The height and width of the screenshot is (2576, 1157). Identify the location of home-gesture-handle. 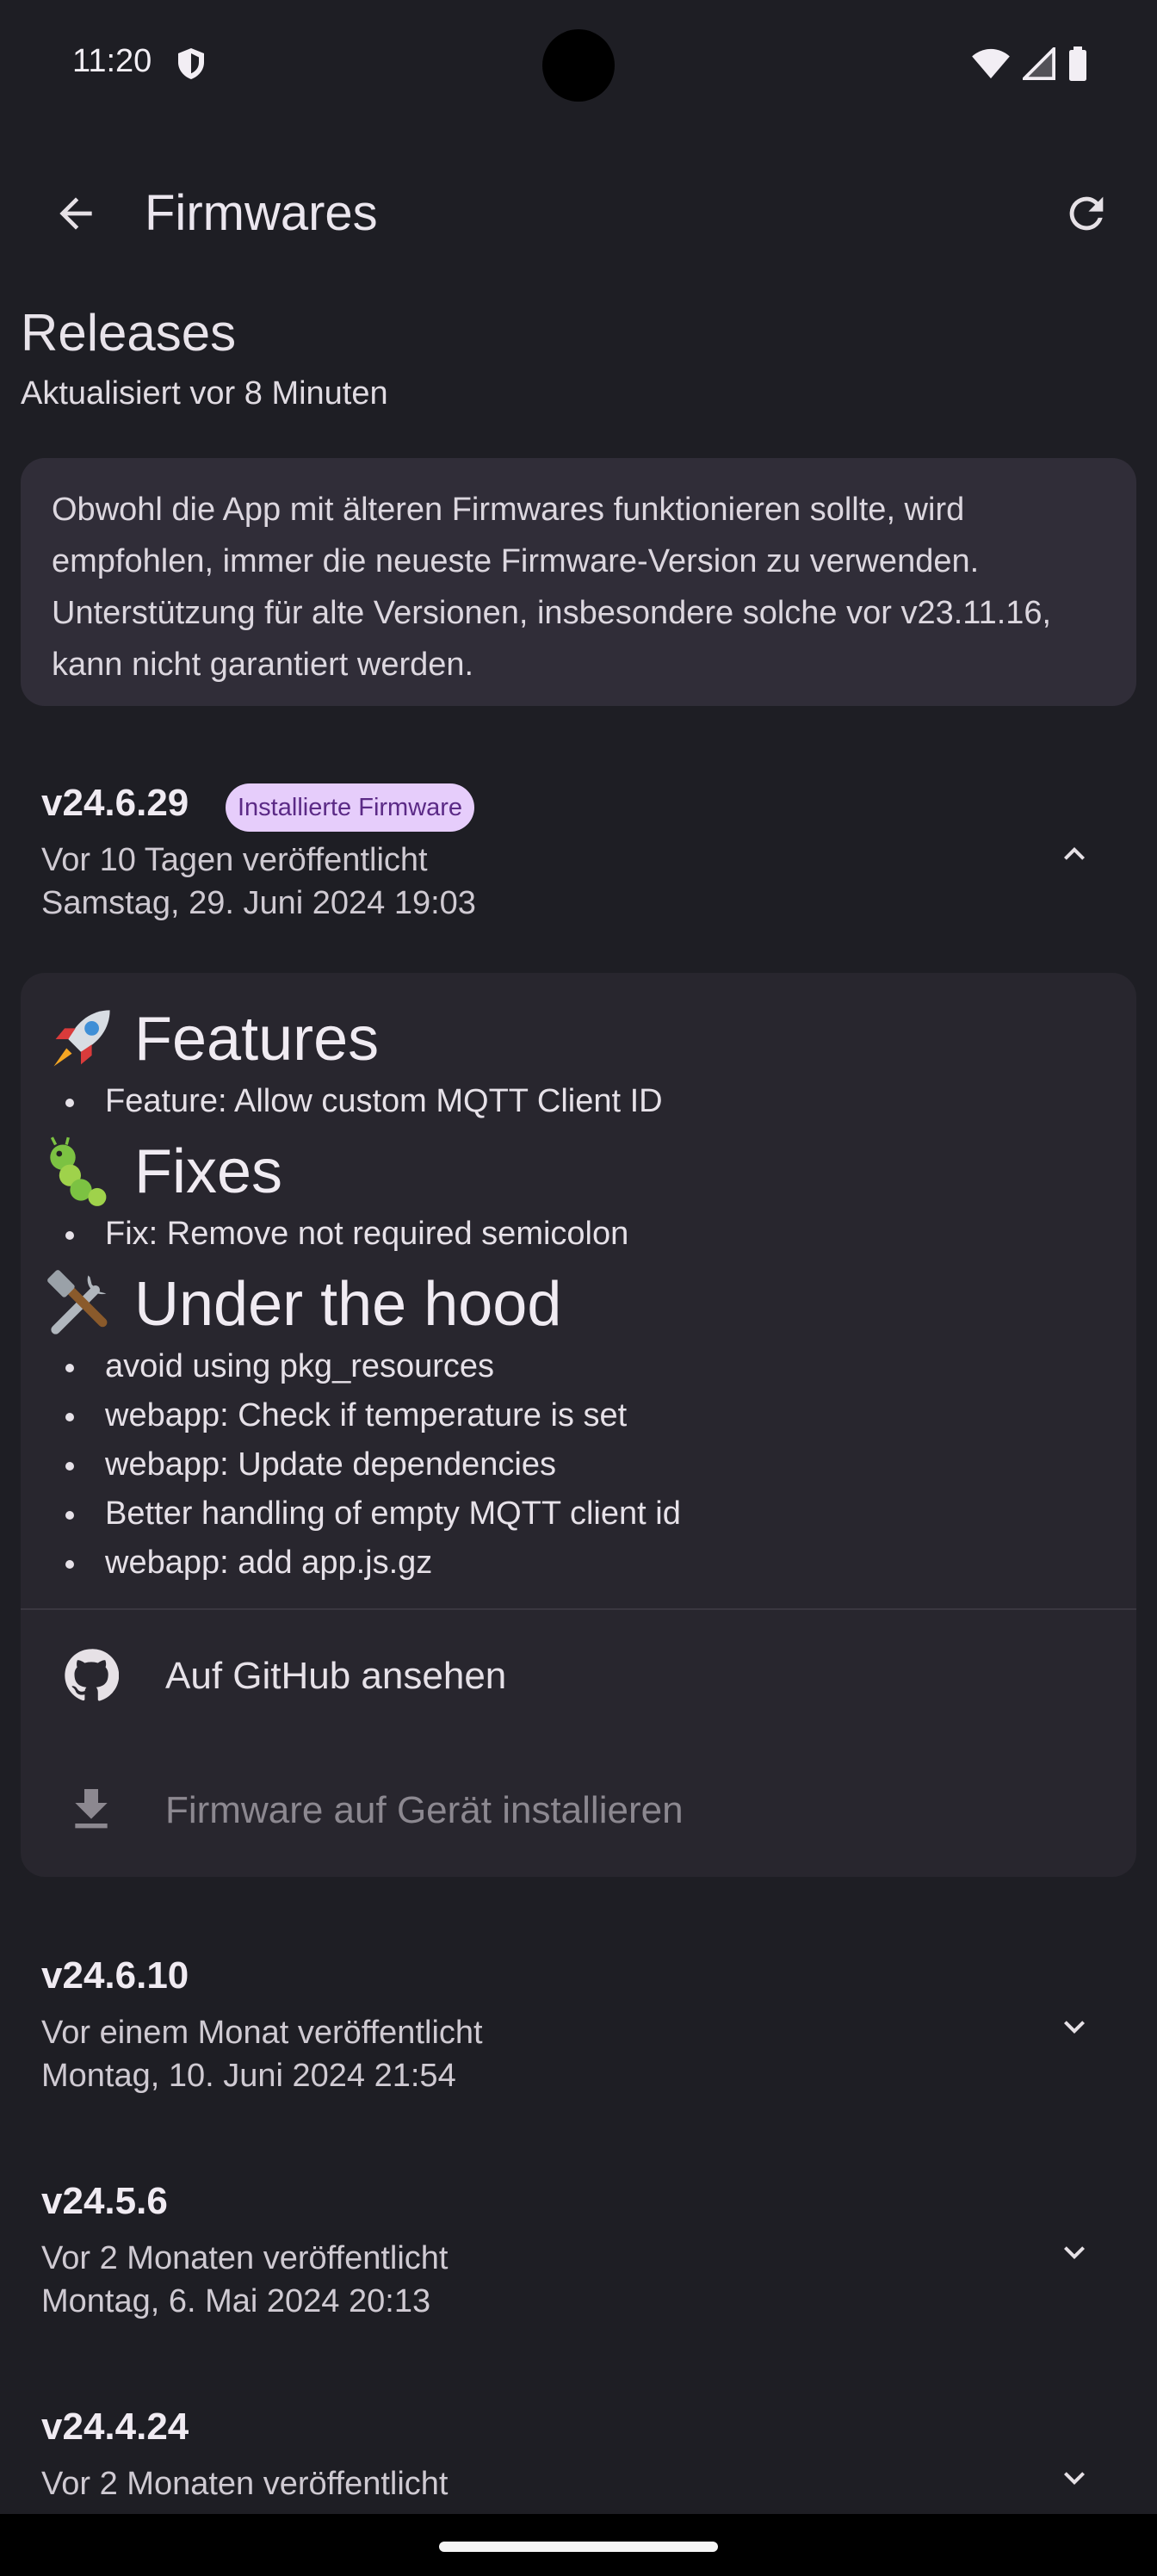
(579, 2547).